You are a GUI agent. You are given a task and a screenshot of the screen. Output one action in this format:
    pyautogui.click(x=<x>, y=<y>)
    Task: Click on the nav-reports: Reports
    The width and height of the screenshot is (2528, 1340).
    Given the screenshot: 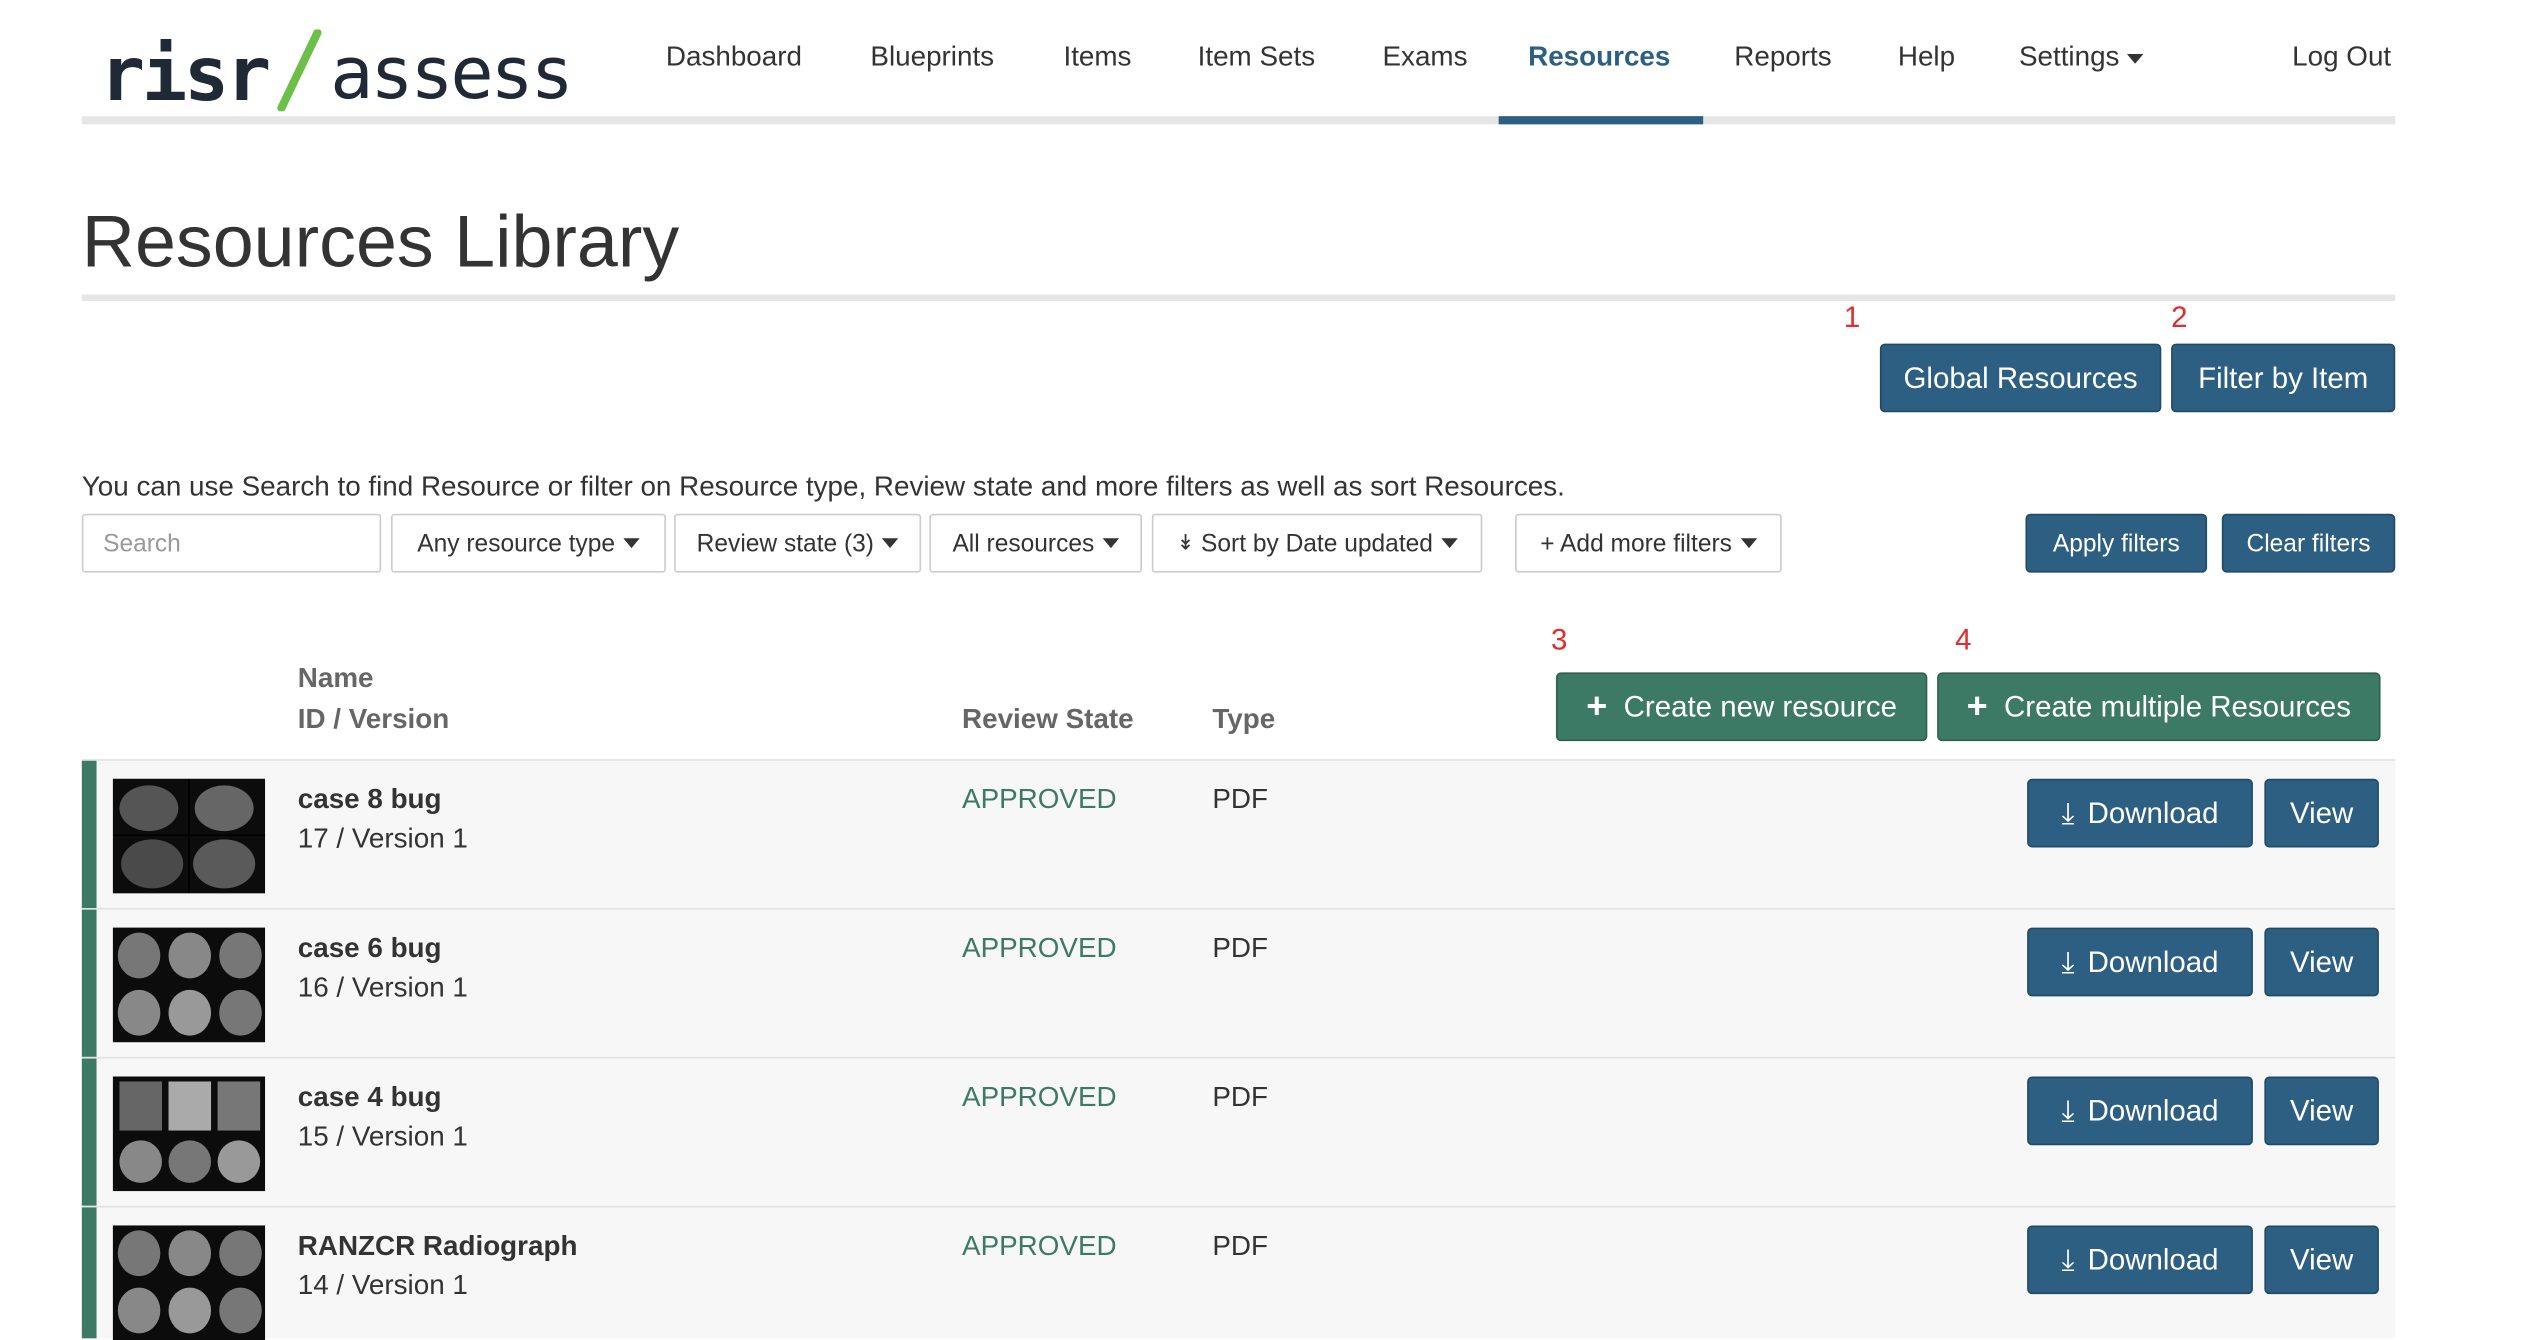 What is the action you would take?
    pyautogui.click(x=1782, y=57)
    